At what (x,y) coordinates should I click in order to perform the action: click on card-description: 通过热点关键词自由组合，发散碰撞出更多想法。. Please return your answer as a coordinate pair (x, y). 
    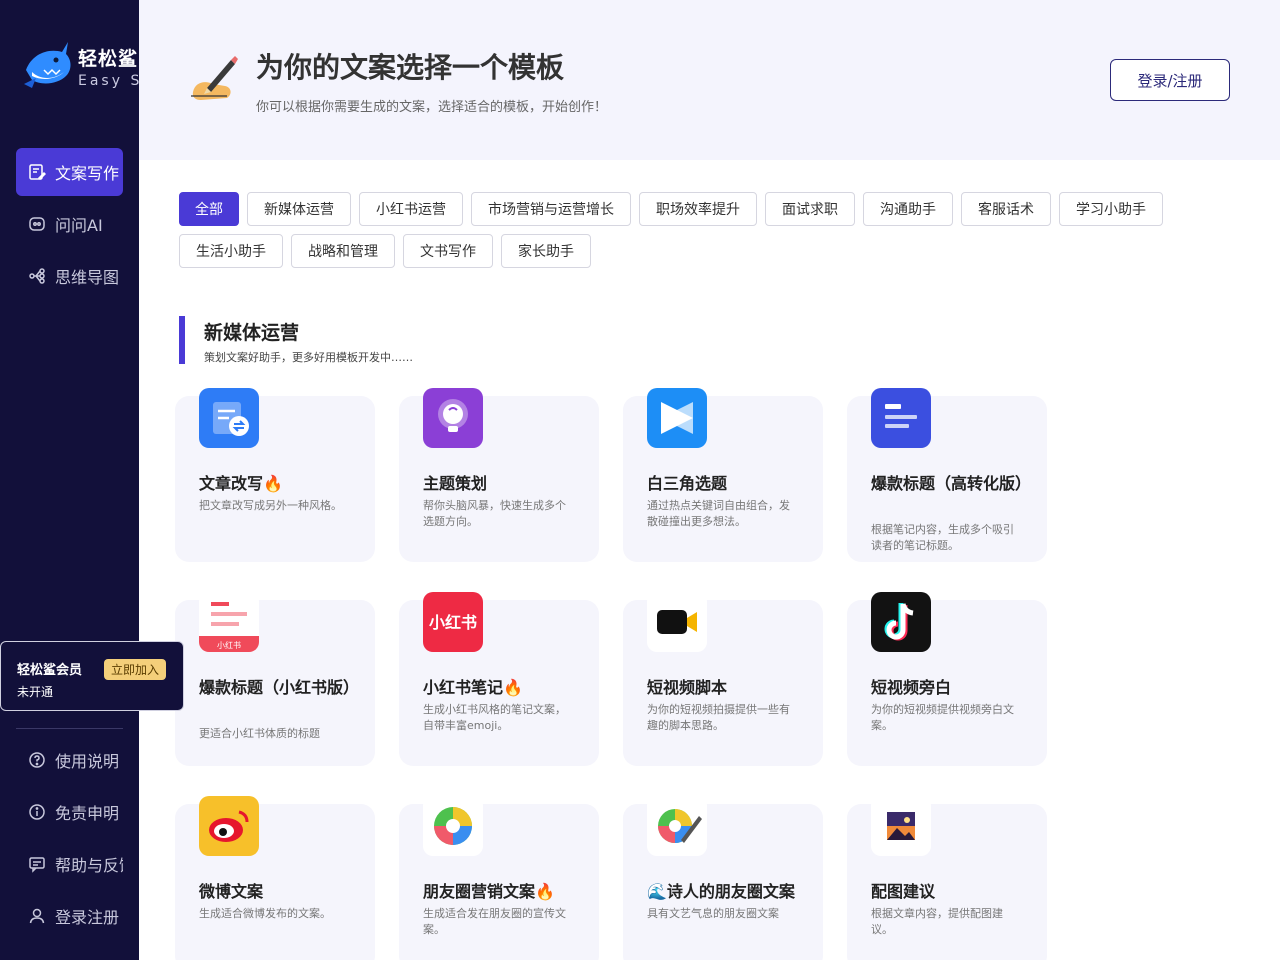
    Looking at the image, I should click on (718, 513).